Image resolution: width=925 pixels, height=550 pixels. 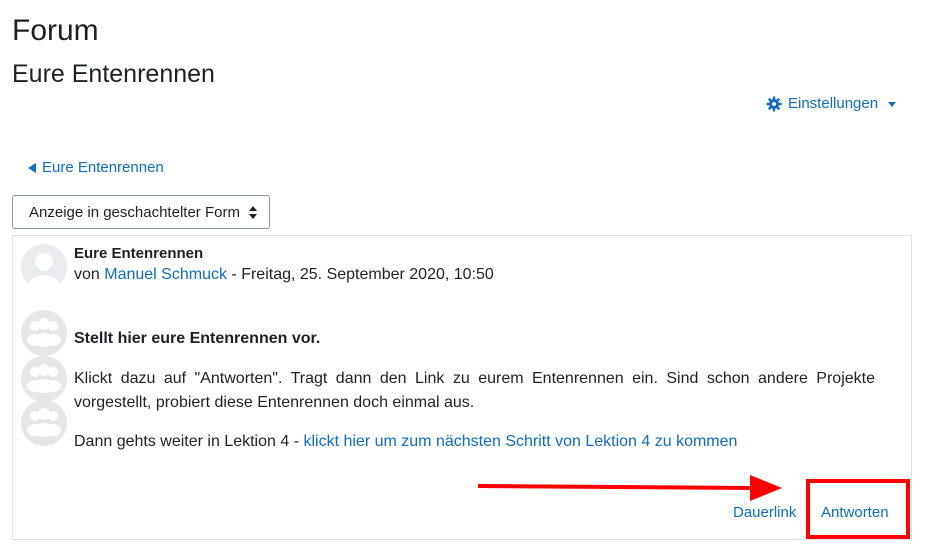 I want to click on settings-menu: Einstellungen, so click(x=831, y=103).